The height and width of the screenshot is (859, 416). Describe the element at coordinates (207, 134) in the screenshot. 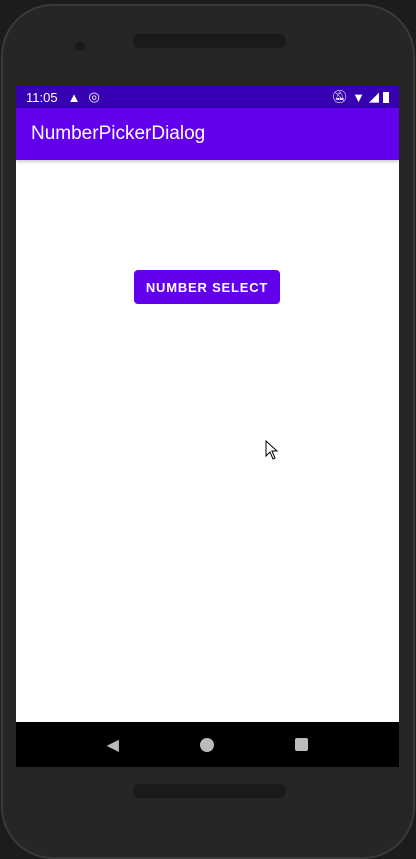

I see `app-bar: NumberPickerDialog` at that location.